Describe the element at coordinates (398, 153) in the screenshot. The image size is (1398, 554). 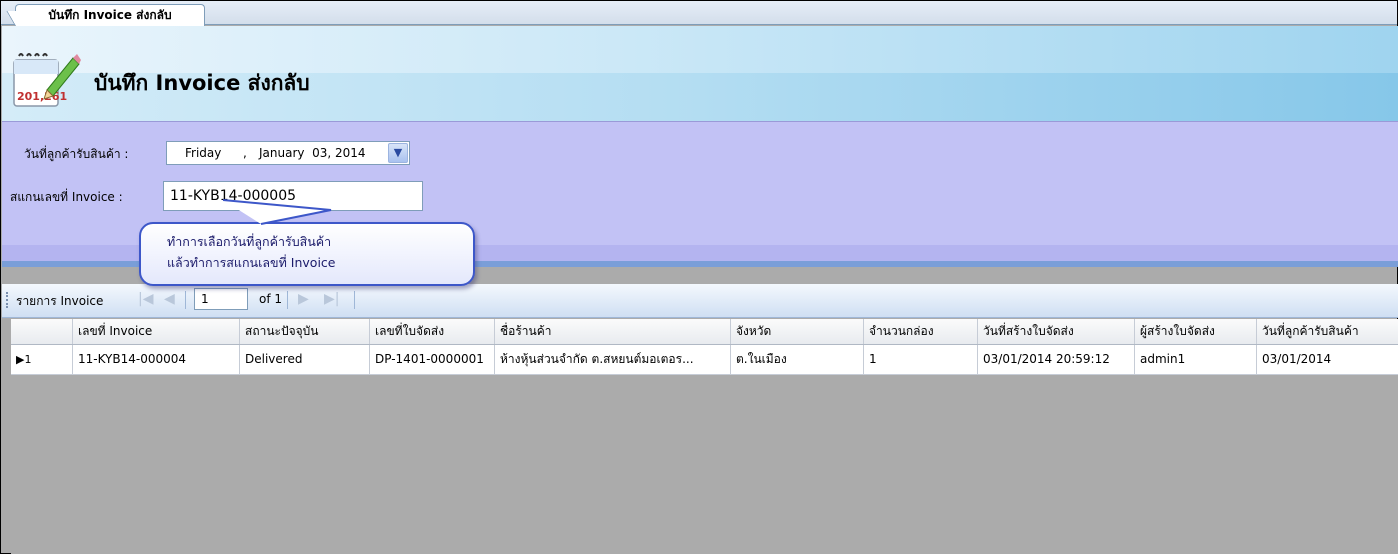
I see `chevron-down-icon: ▼` at that location.